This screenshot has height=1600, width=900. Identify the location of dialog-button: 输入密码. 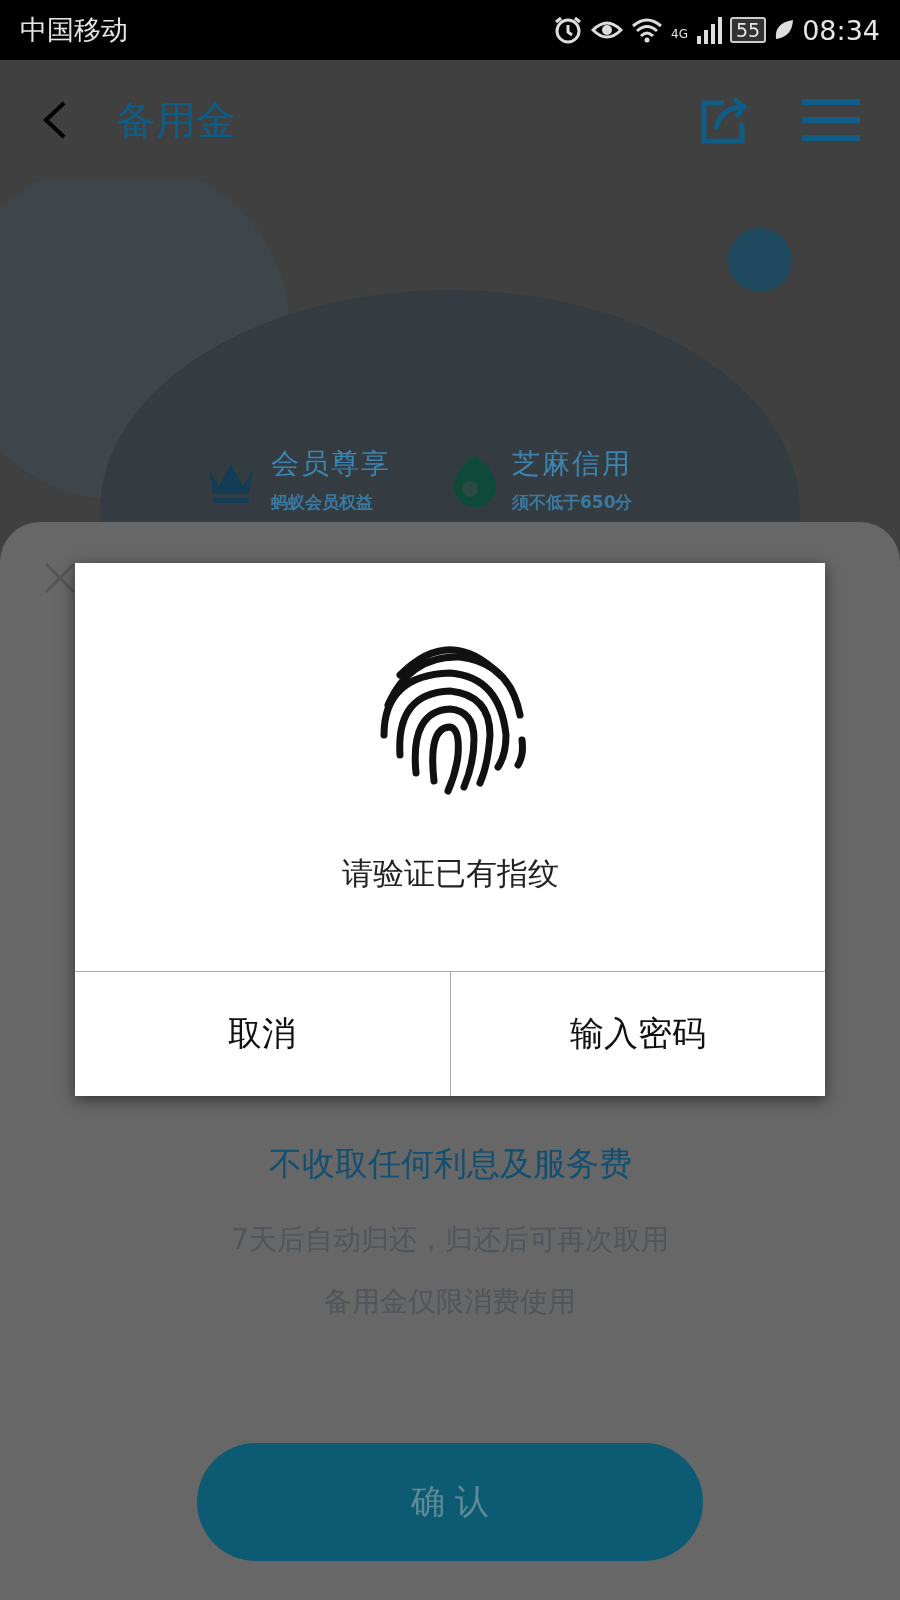
(637, 1034).